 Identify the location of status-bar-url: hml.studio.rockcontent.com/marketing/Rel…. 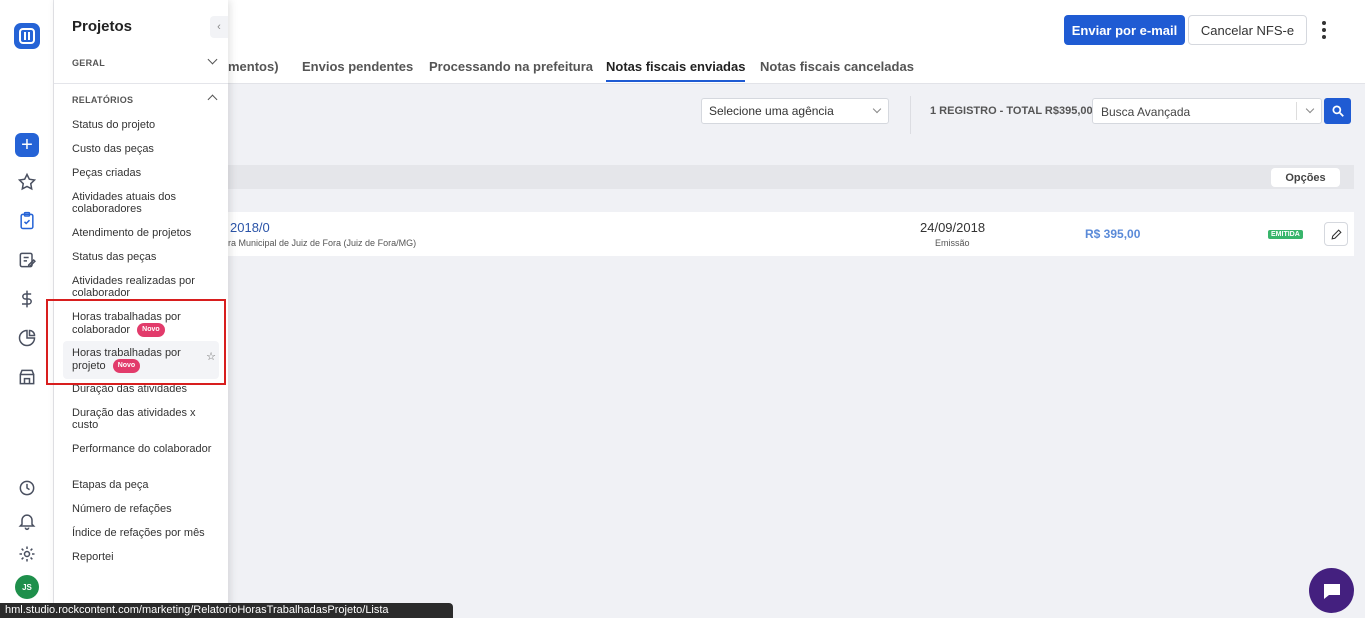
(226, 610).